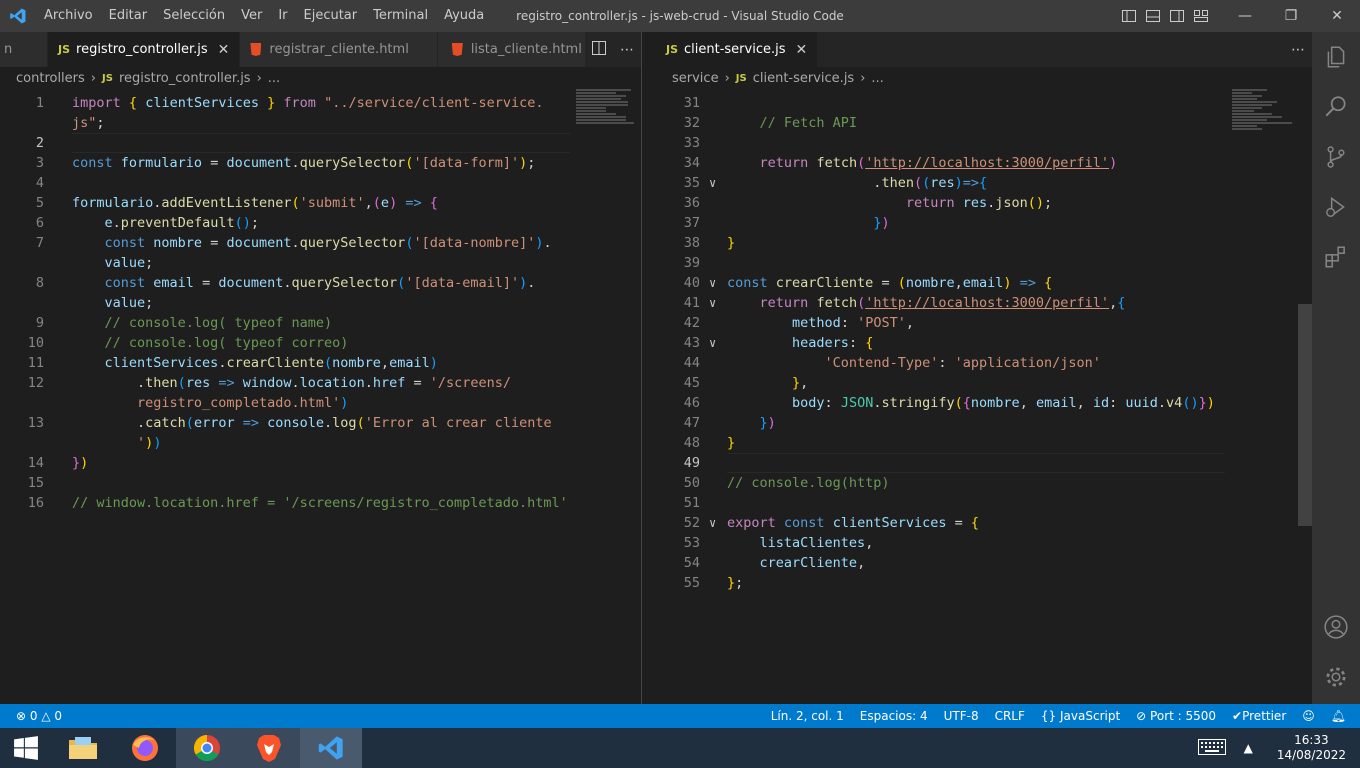 This screenshot has width=1360, height=768. What do you see at coordinates (1341, 716) in the screenshot?
I see `bell-icon: 🔔︎` at bounding box center [1341, 716].